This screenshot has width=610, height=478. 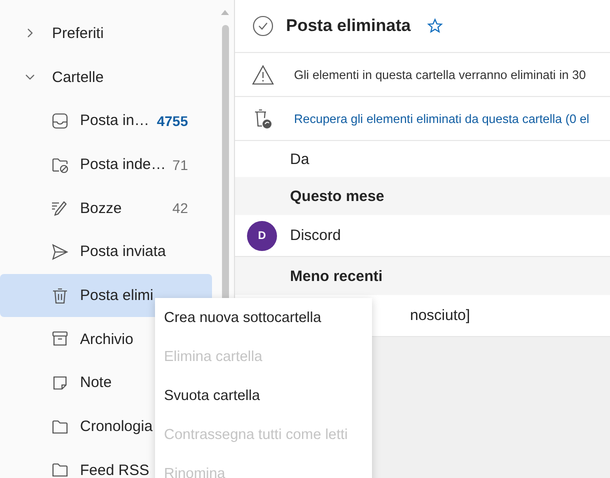 What do you see at coordinates (108, 77) in the screenshot?
I see `folder-section: Cartelle` at bounding box center [108, 77].